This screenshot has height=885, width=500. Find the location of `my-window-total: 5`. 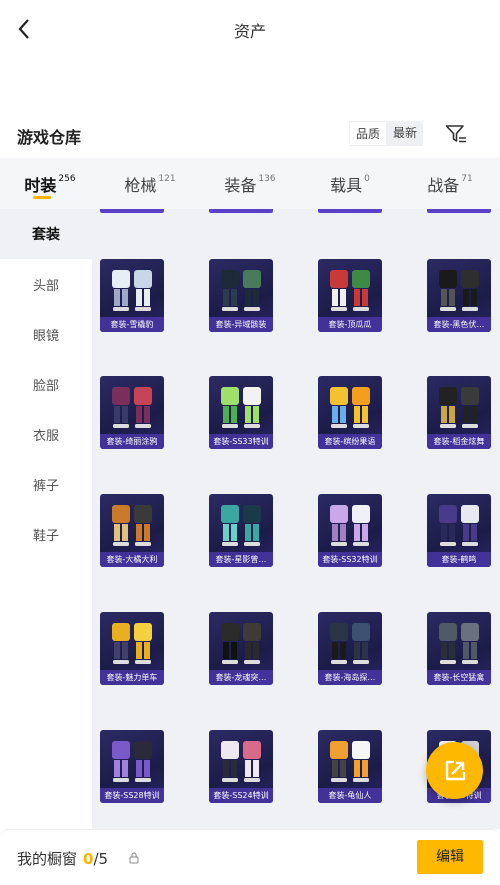

my-window-total: 5 is located at coordinates (103, 859).